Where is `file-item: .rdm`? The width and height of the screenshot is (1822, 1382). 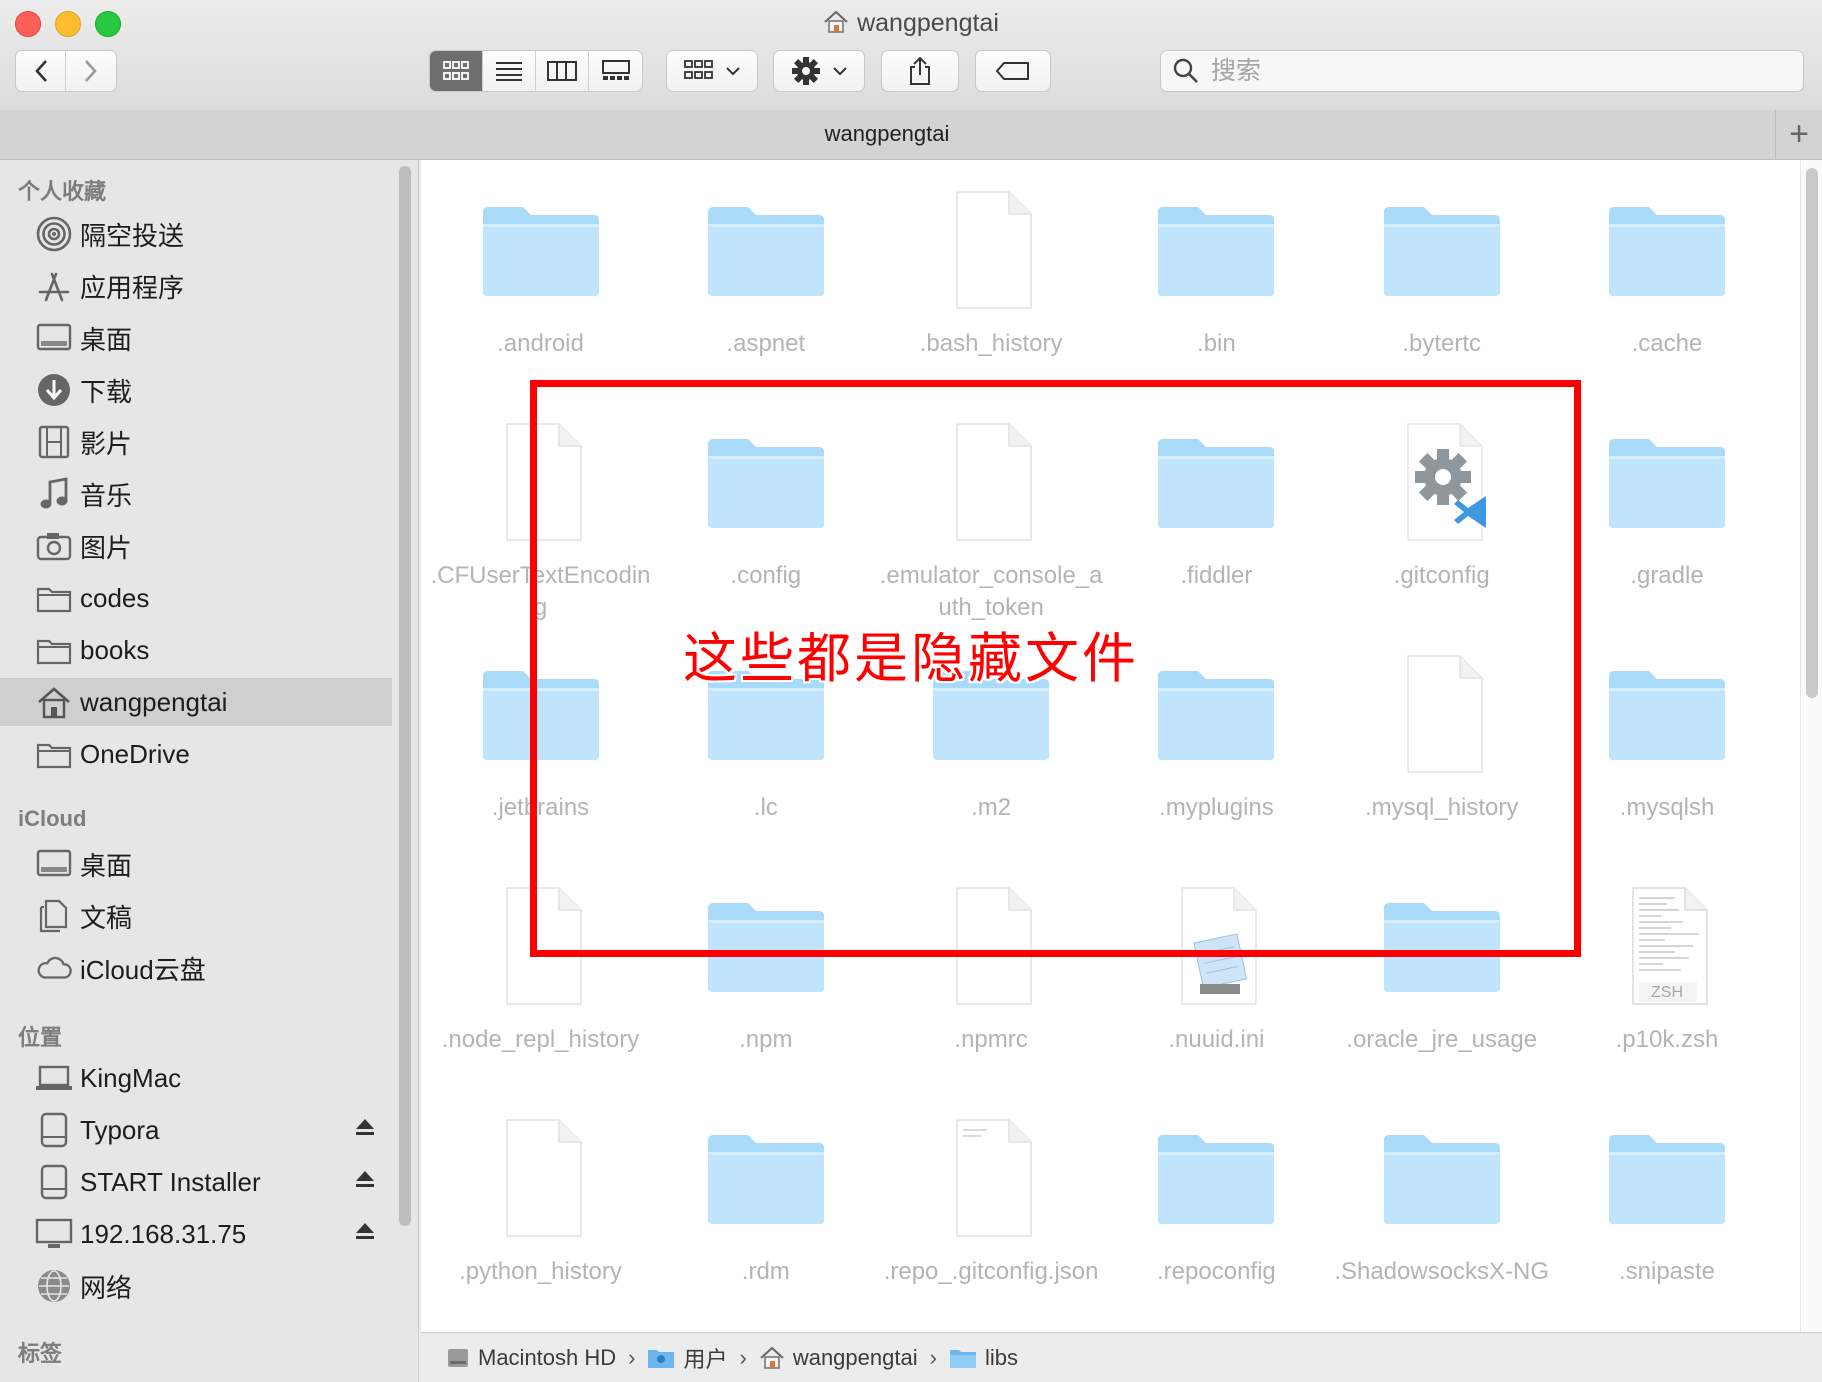 file-item: .rdm is located at coordinates (765, 1214).